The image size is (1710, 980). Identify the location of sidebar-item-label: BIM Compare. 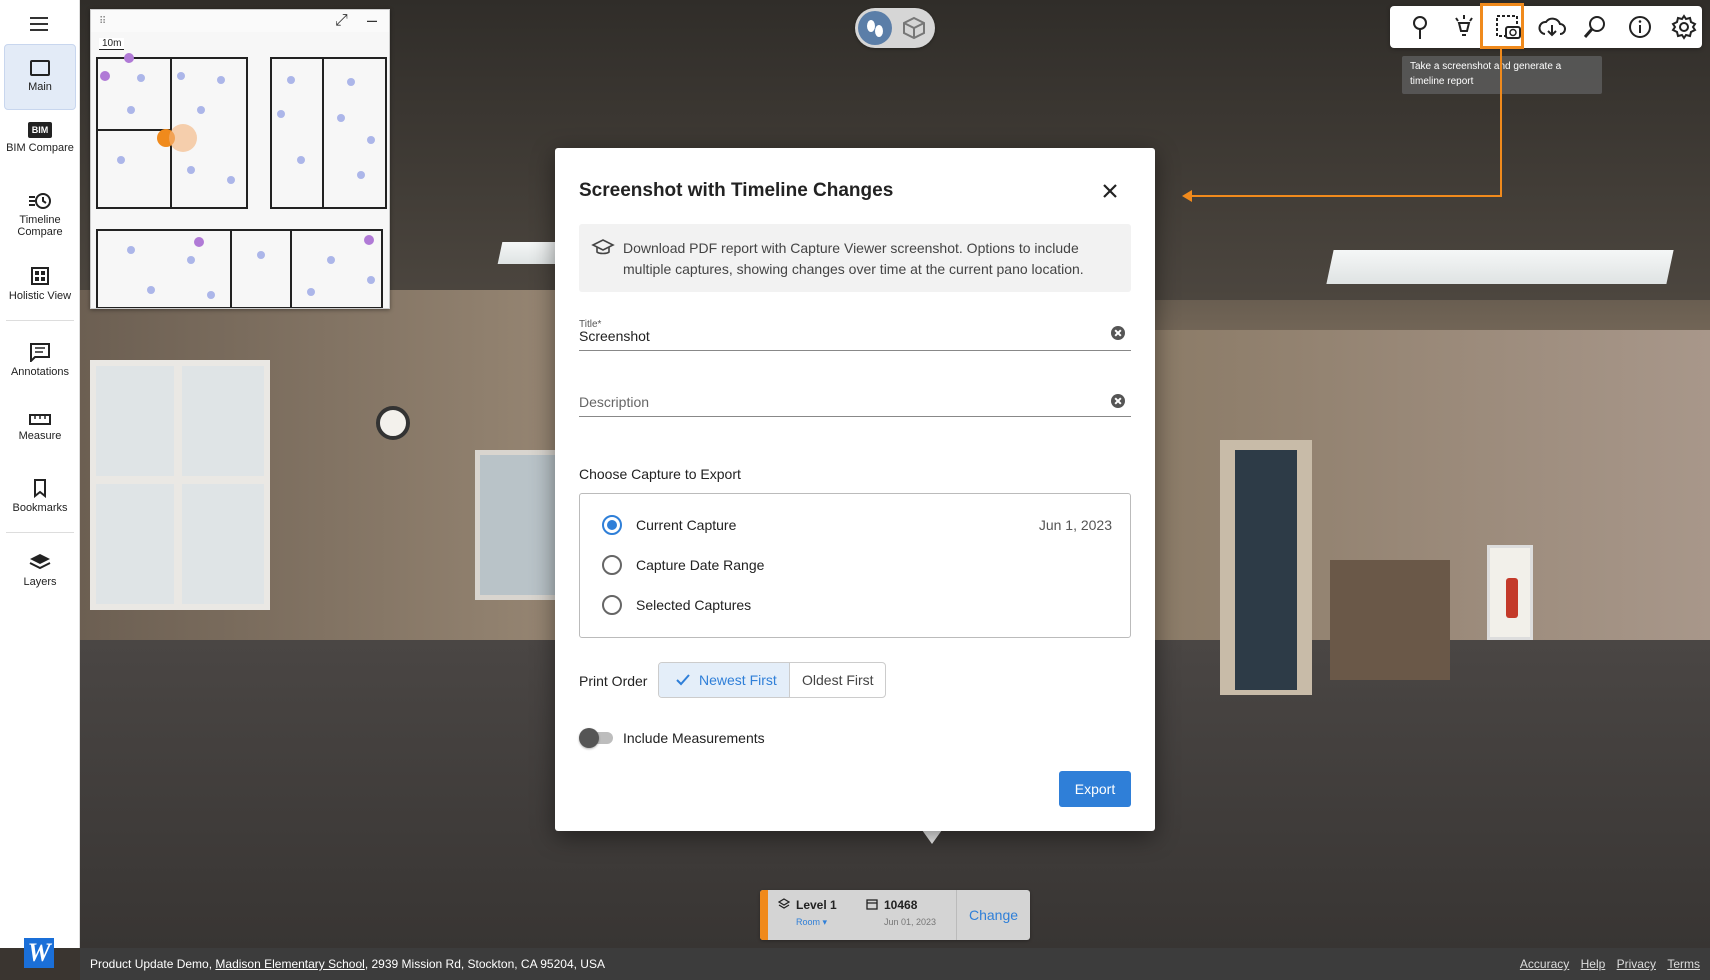
(40, 148).